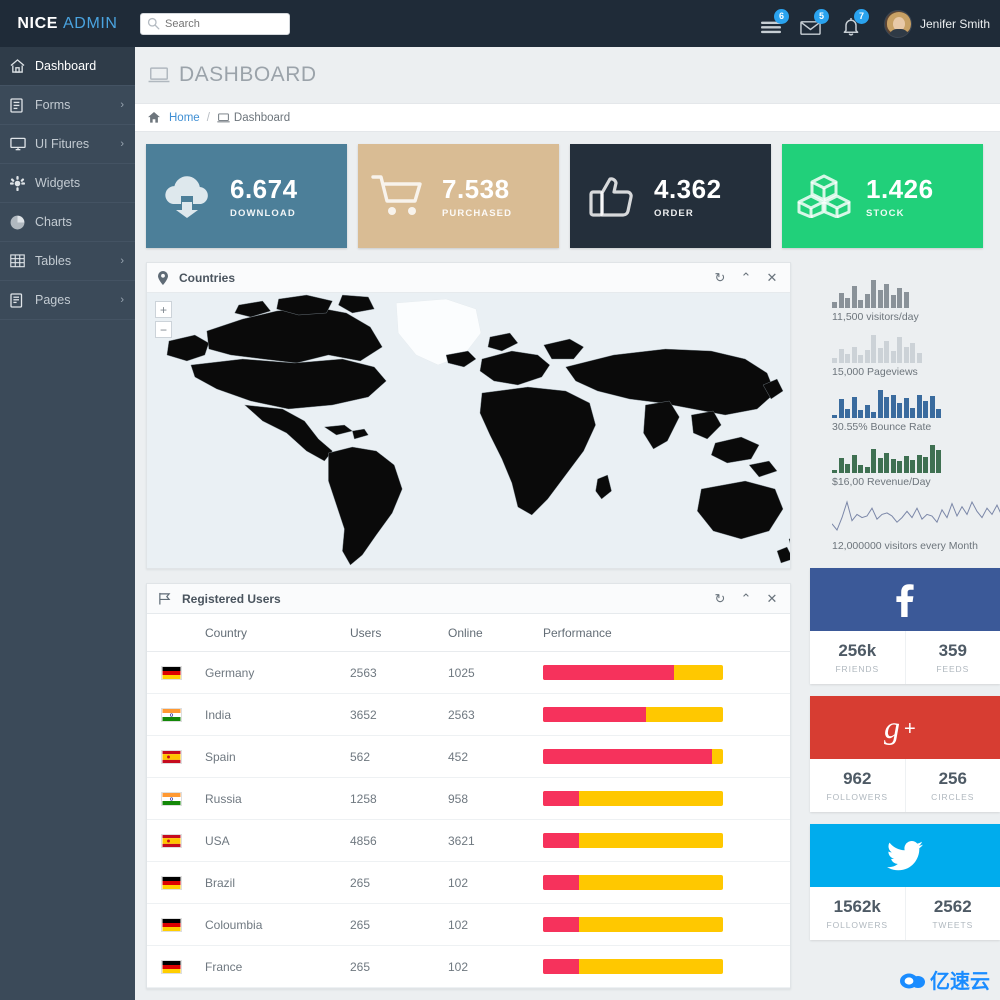  What do you see at coordinates (952, 906) in the screenshot?
I see `social-stat-value: 2562` at bounding box center [952, 906].